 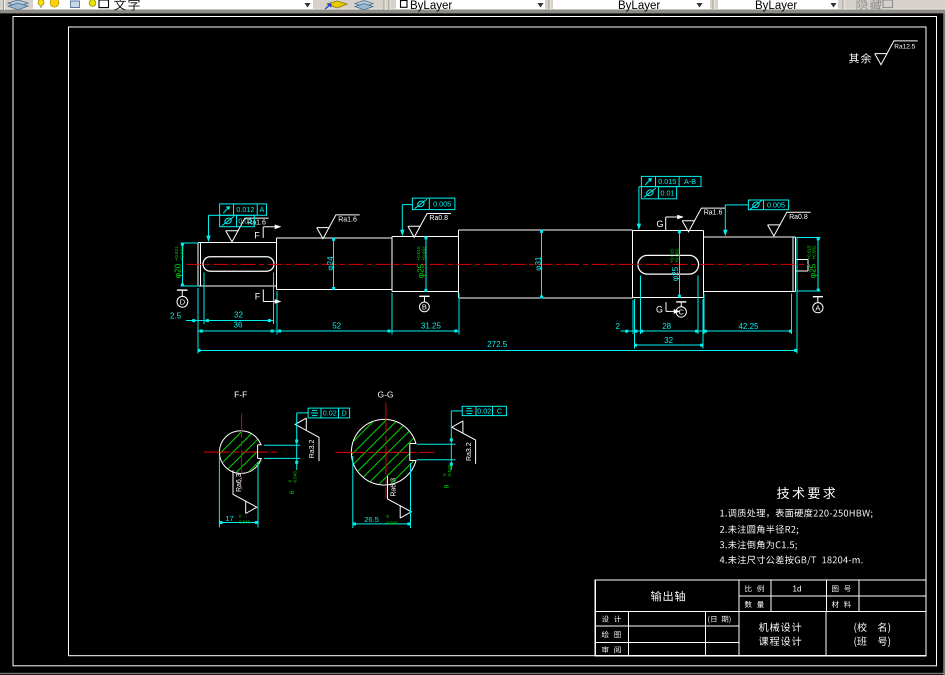 I want to click on svg-text: 8, so click(x=446, y=486).